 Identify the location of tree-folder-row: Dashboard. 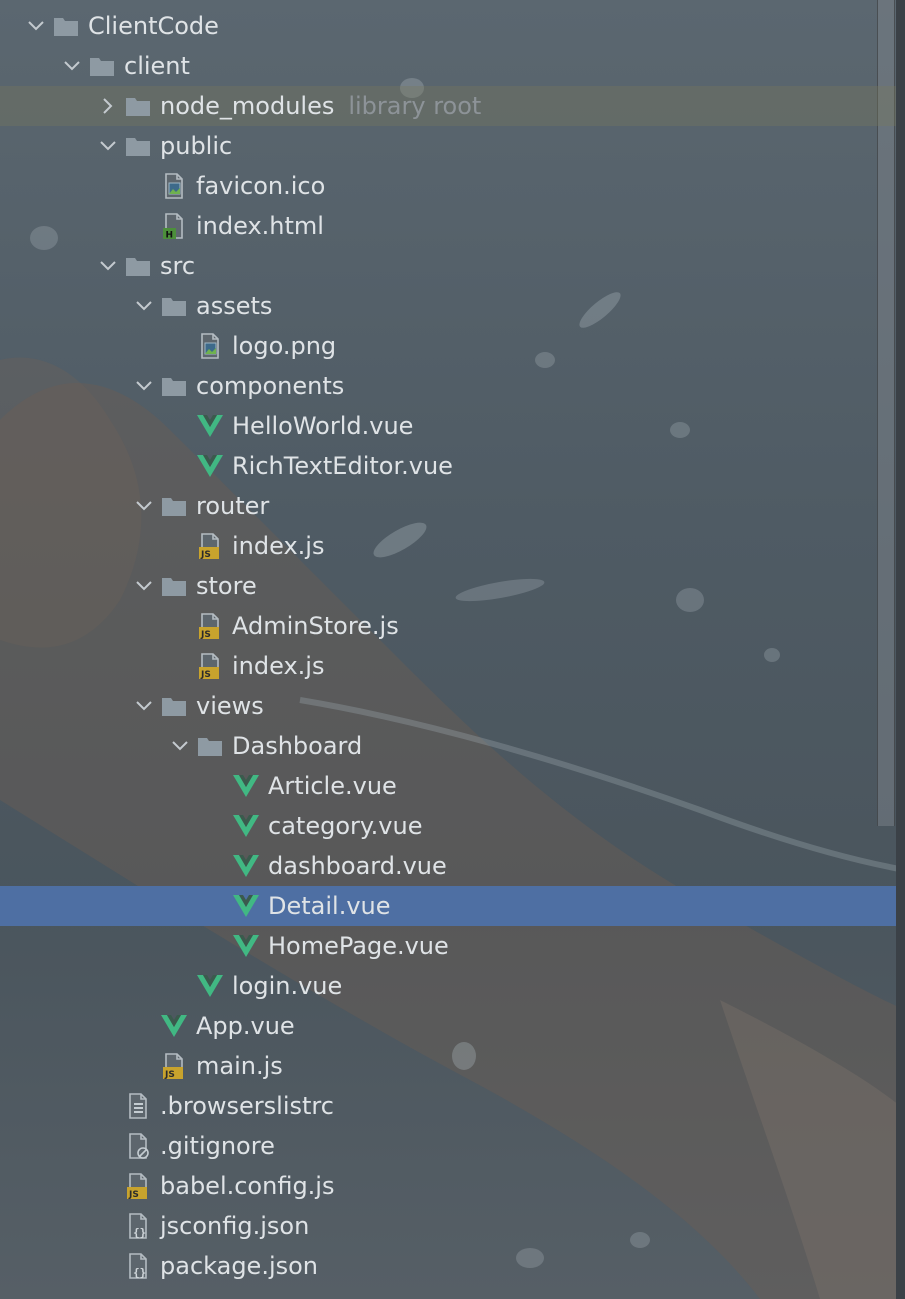
(448, 746).